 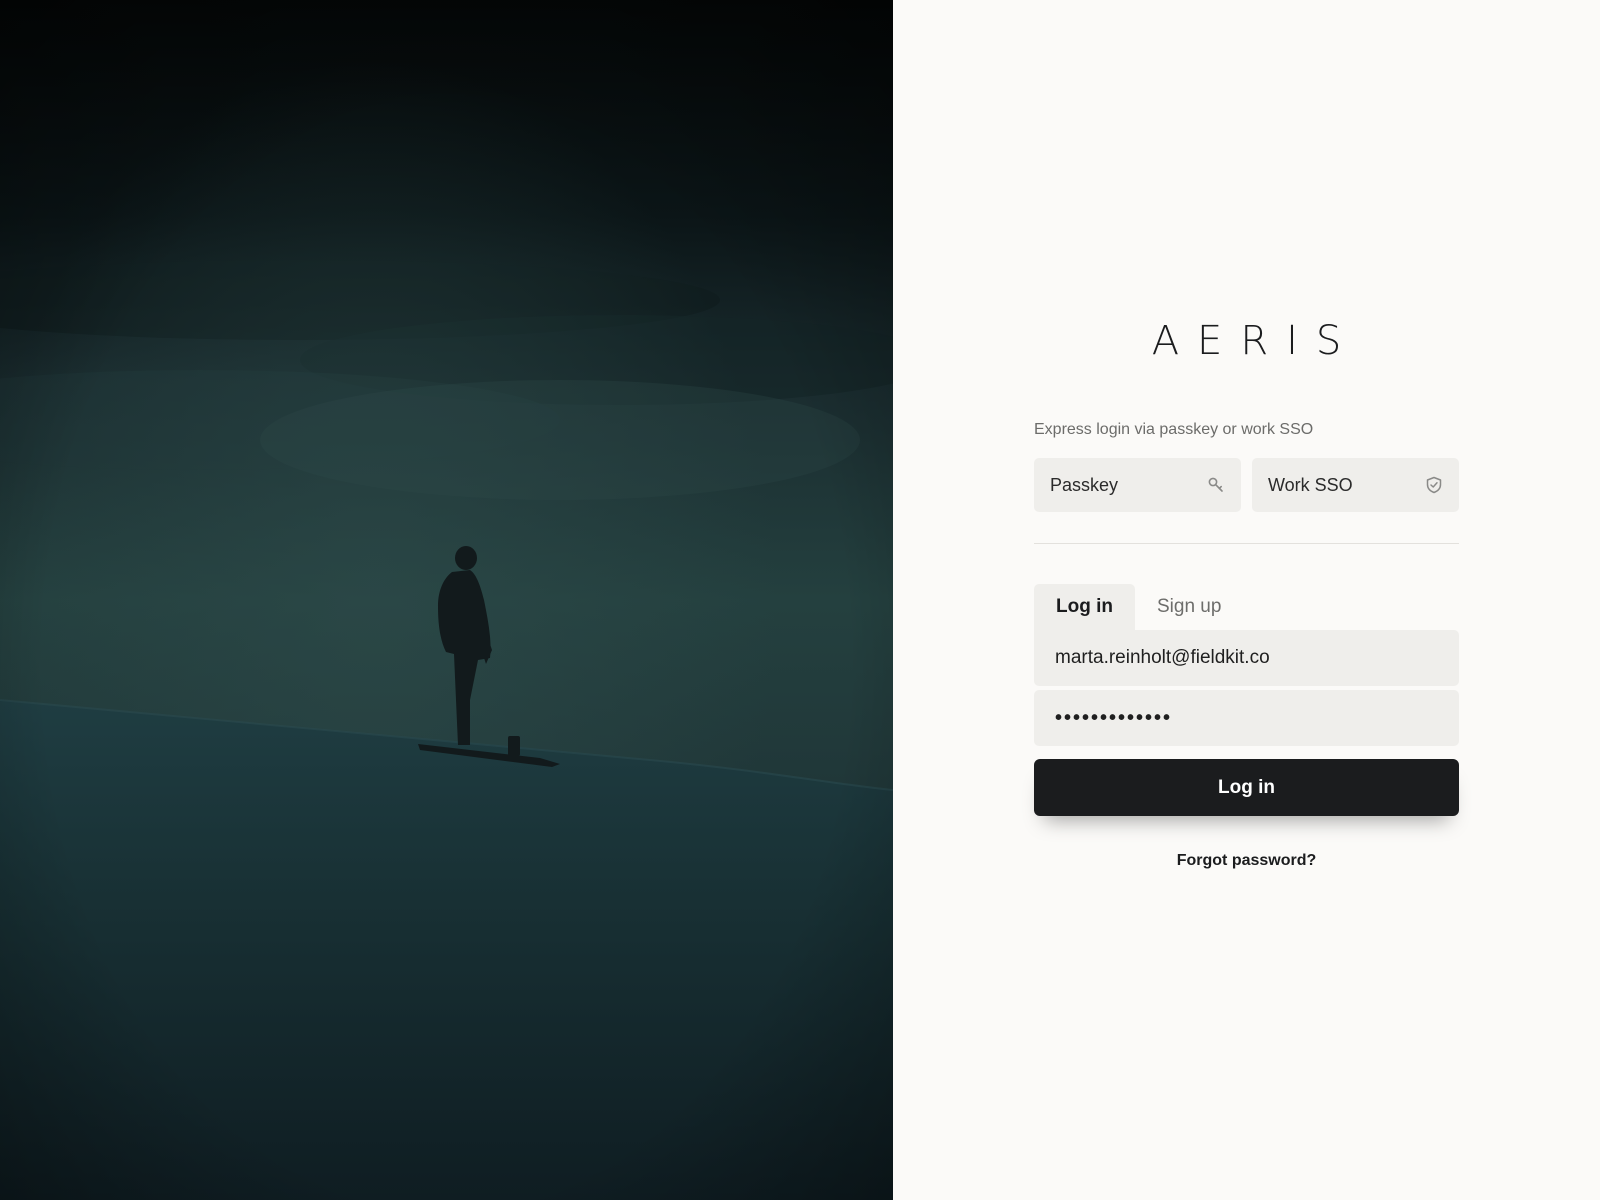 I want to click on work-sso-button: Work SSO, so click(x=1355, y=485).